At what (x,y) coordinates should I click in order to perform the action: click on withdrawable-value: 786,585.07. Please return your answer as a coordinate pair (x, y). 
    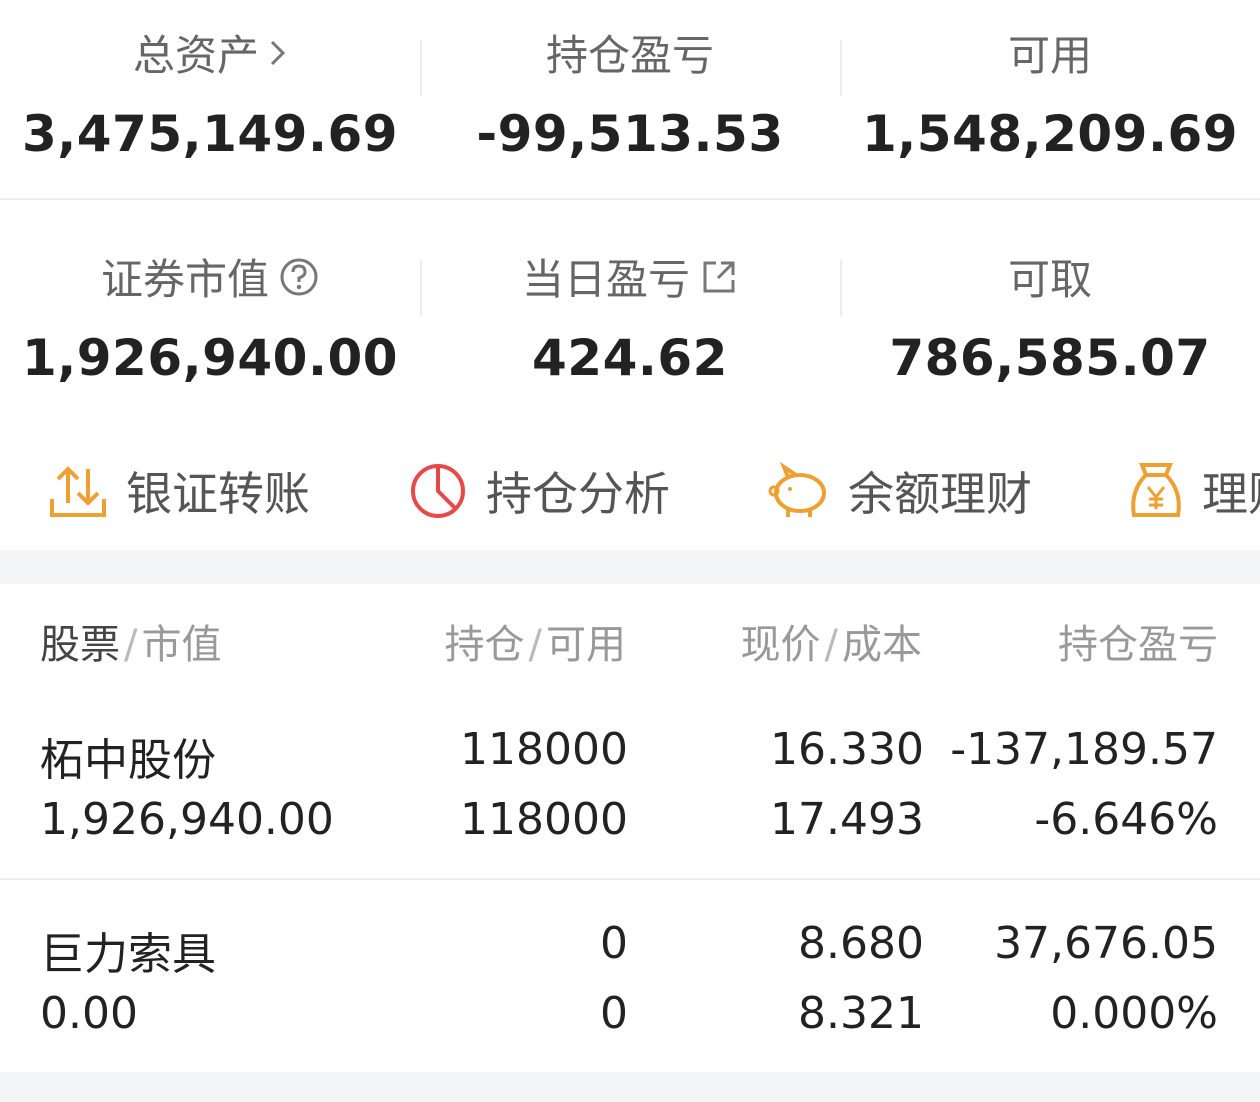
    Looking at the image, I should click on (1050, 358).